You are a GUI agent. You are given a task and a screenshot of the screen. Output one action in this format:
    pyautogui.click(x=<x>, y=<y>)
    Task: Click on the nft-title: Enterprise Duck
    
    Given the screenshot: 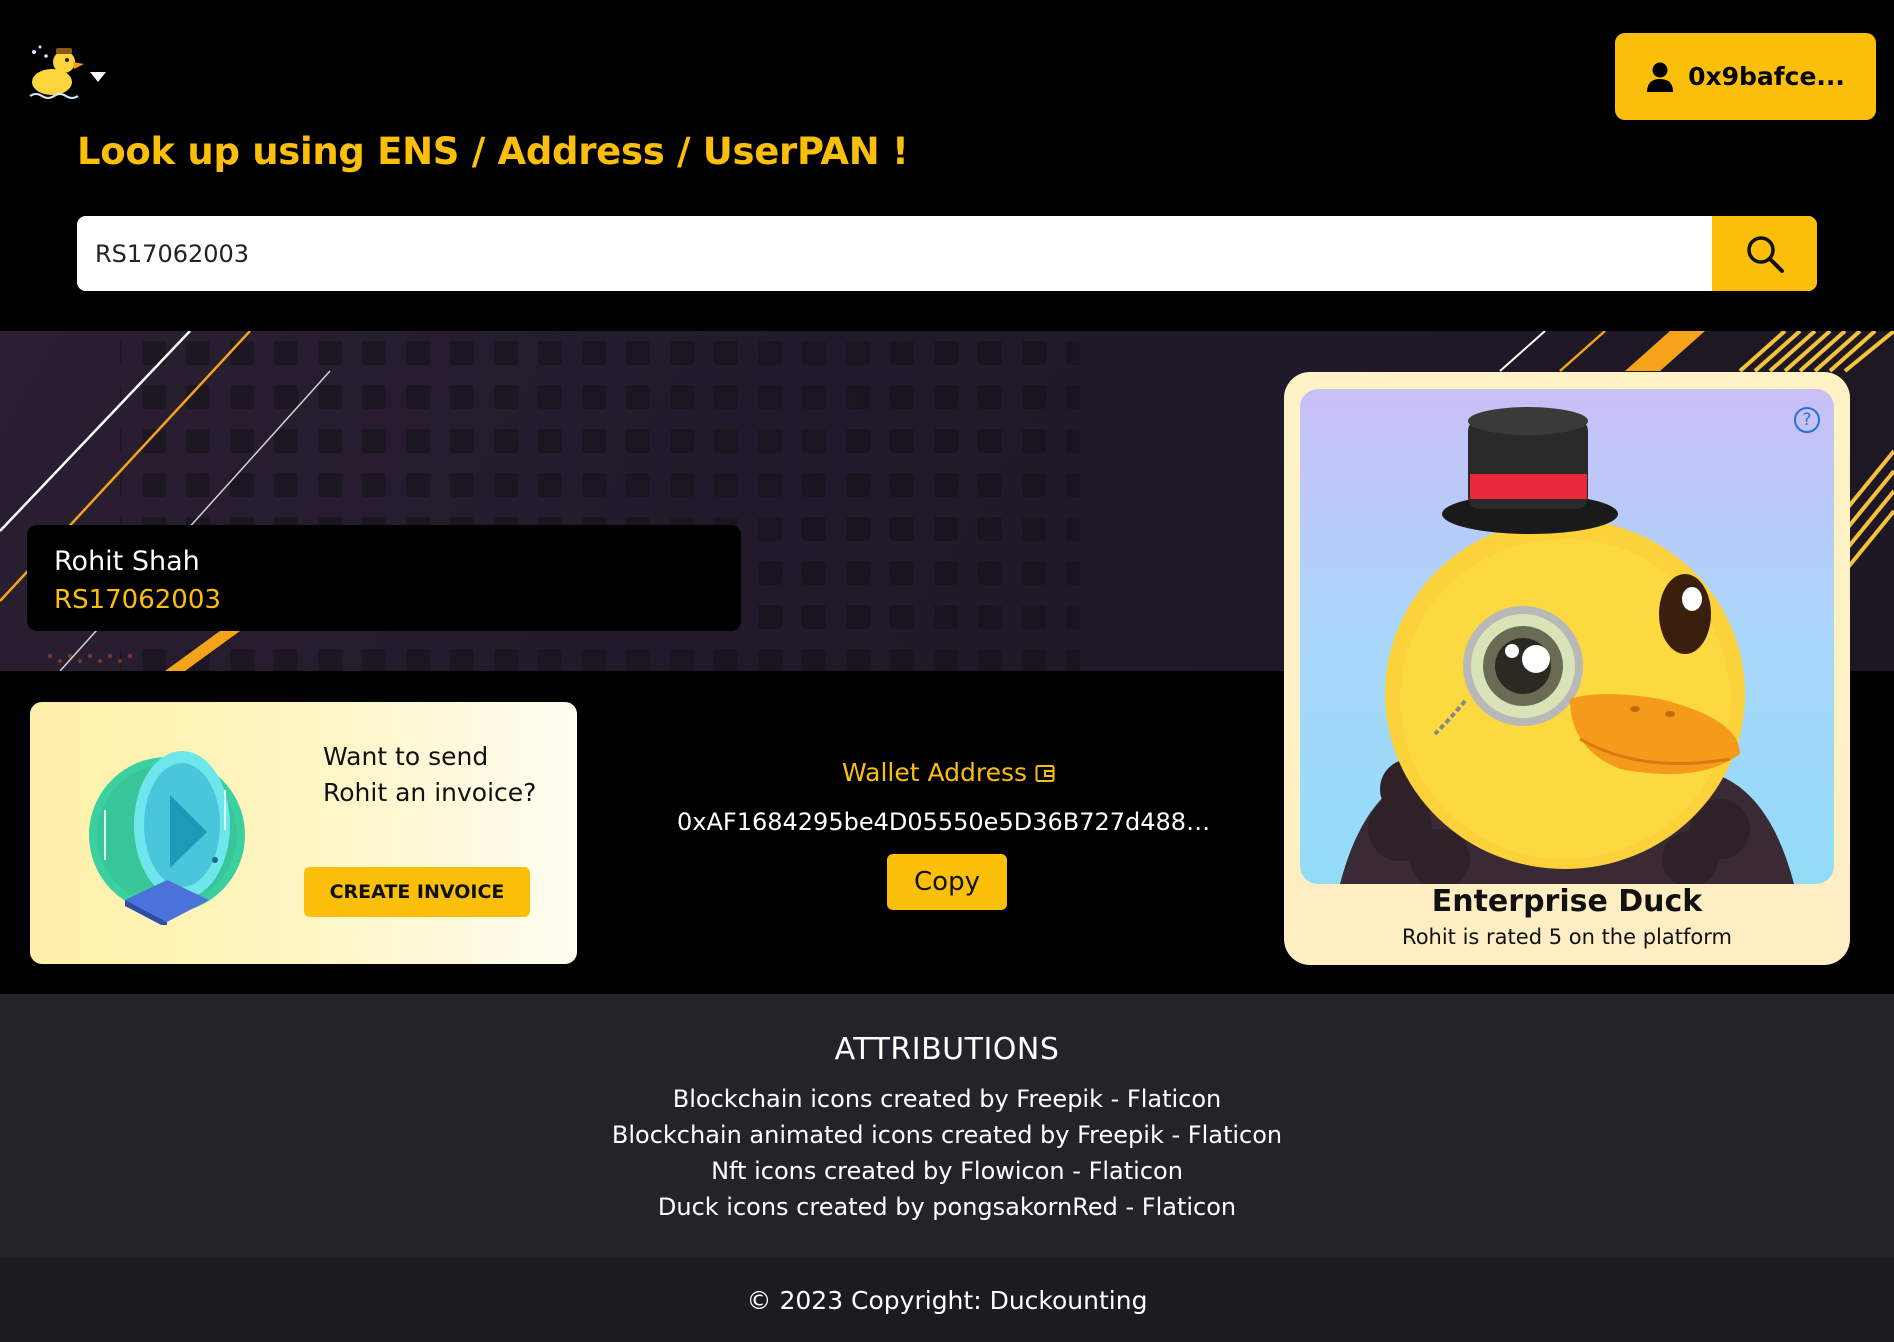 What is the action you would take?
    pyautogui.click(x=1567, y=901)
    